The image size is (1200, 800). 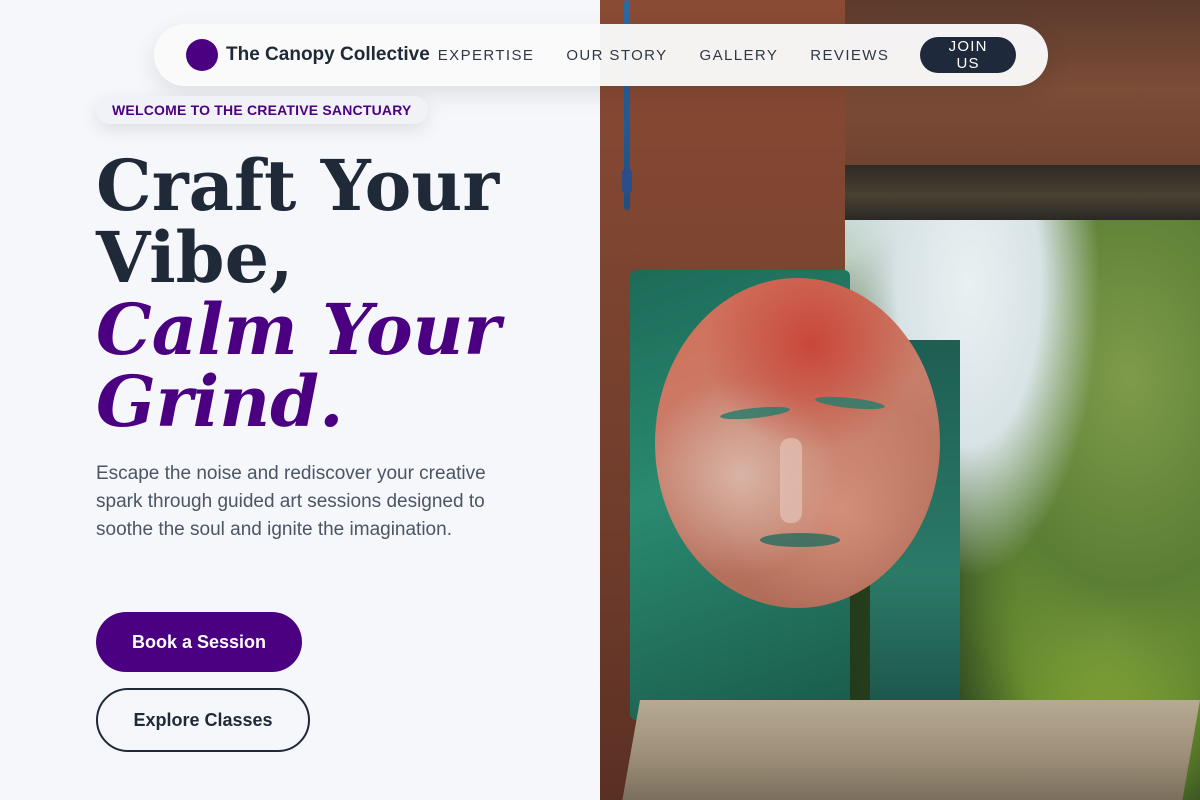 I want to click on nav-links: EXPERTISE OUR STORY GALLERY REVIEWS, so click(x=663, y=55).